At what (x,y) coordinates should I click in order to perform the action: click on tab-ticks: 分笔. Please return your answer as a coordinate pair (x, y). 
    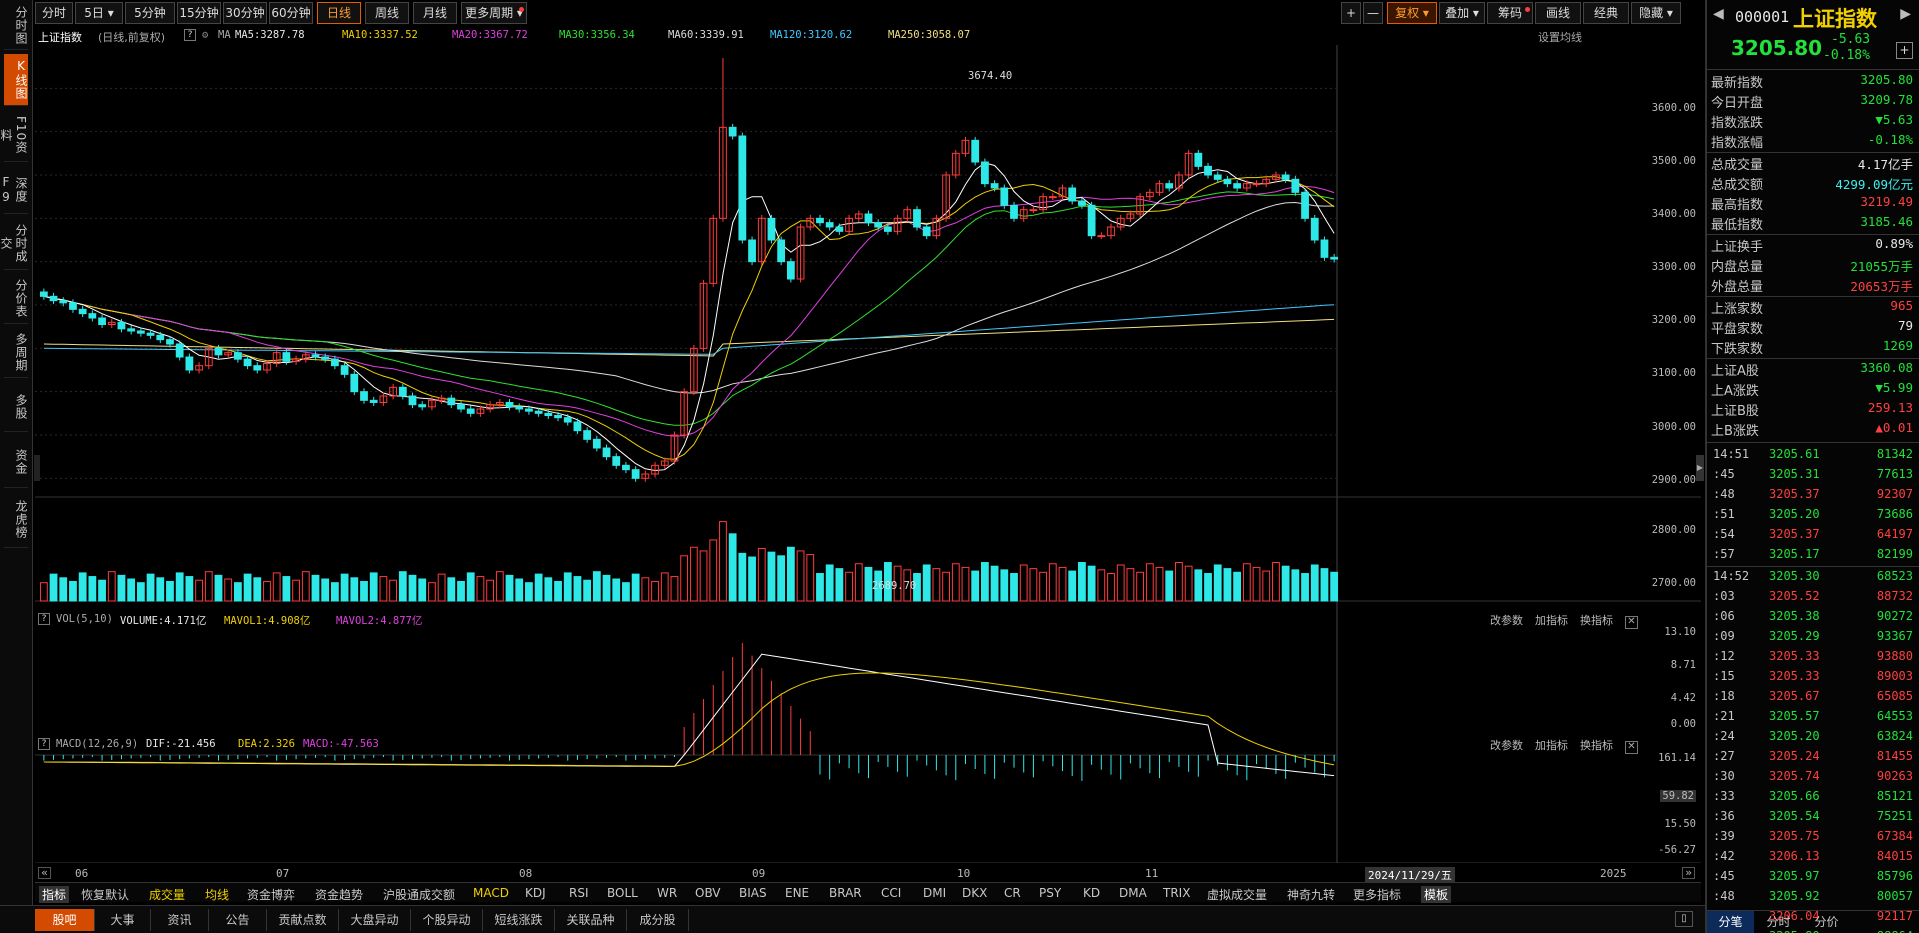
    Looking at the image, I should click on (1730, 922).